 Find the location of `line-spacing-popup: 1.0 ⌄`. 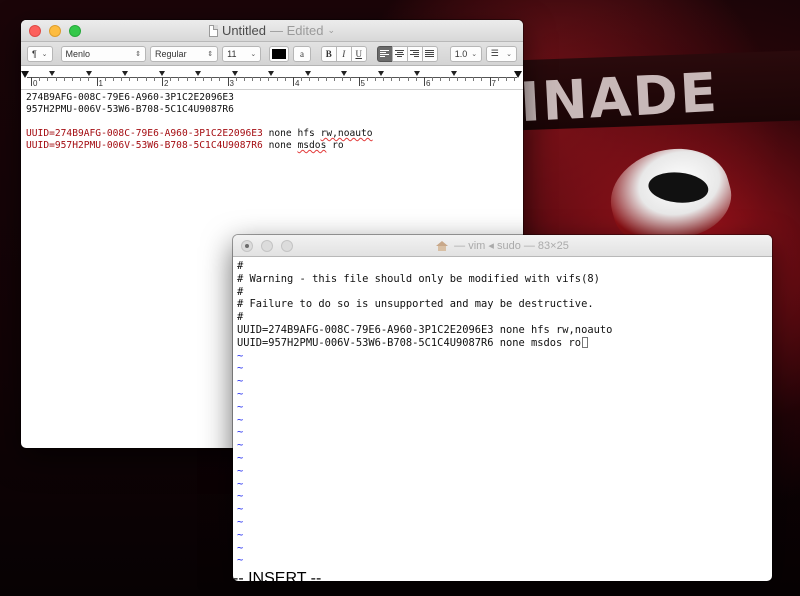

line-spacing-popup: 1.0 ⌄ is located at coordinates (465, 53).